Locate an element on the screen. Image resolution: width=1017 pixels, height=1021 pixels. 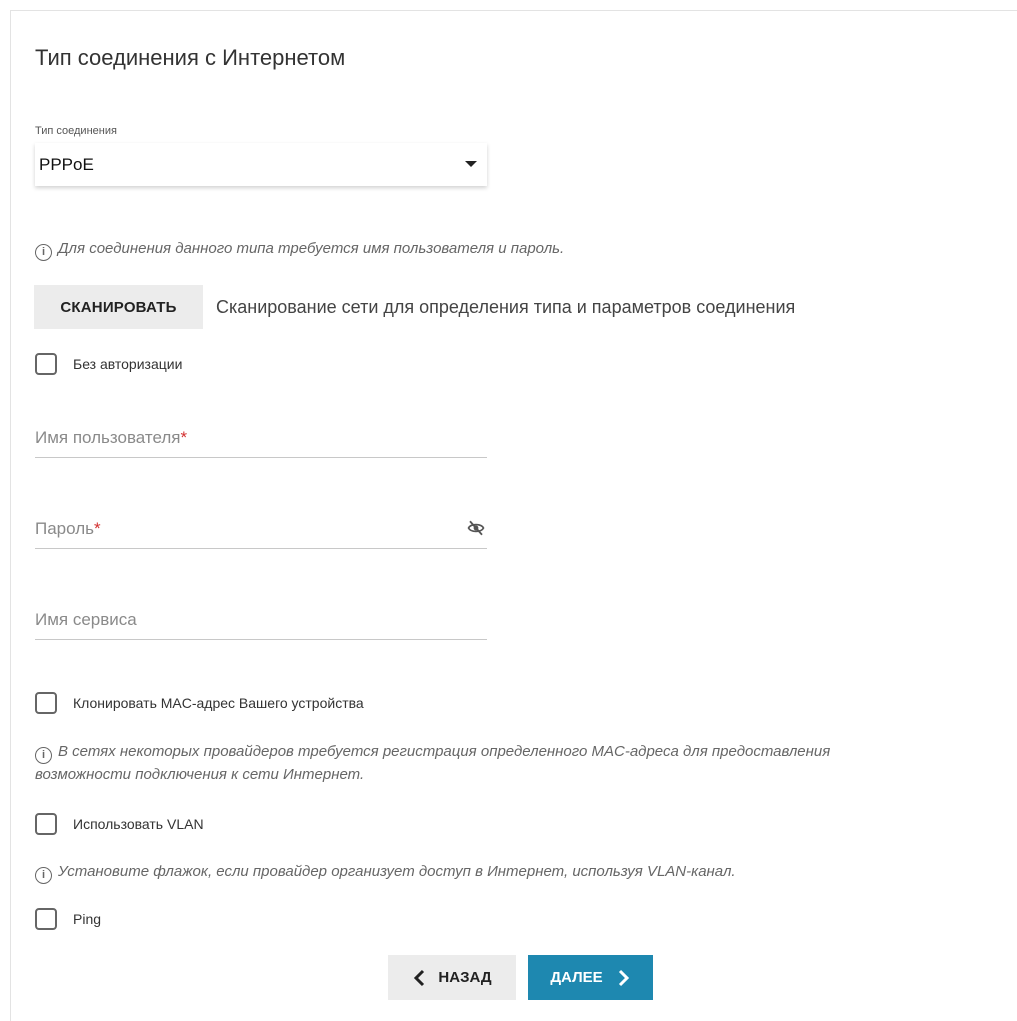
no-auth-label: Без авторизации is located at coordinates (128, 364).